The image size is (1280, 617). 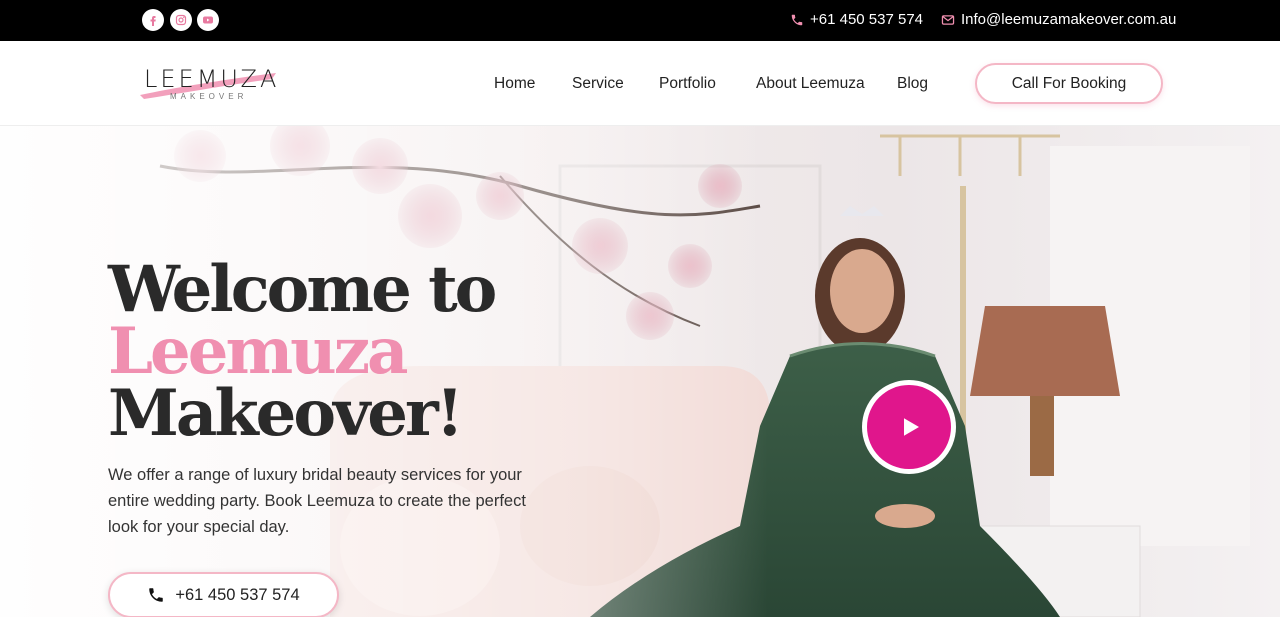 I want to click on play-icon, so click(x=911, y=427).